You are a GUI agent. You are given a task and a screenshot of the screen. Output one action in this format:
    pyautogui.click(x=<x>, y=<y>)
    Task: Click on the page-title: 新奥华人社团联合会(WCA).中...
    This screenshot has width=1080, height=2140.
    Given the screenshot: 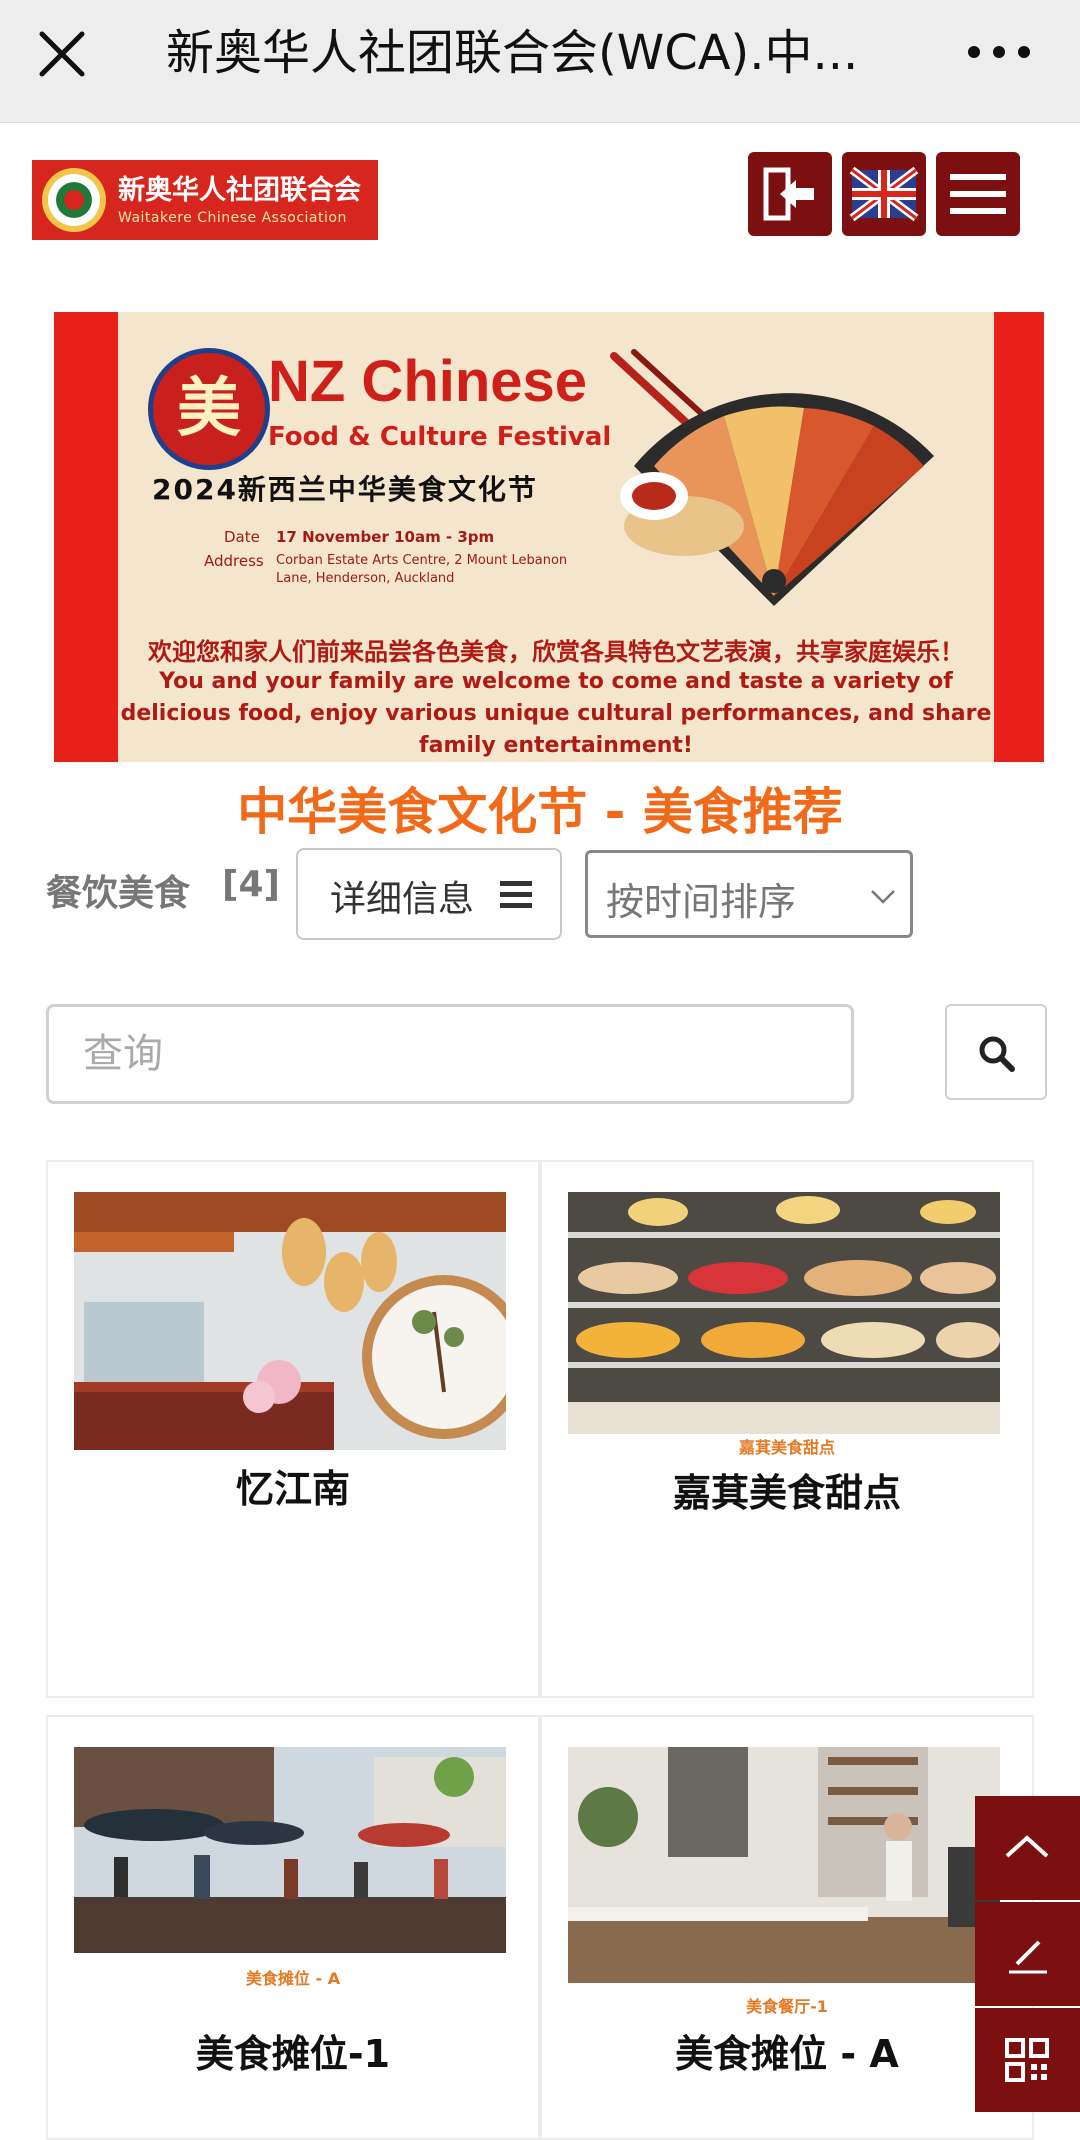 What is the action you would take?
    pyautogui.click(x=512, y=53)
    